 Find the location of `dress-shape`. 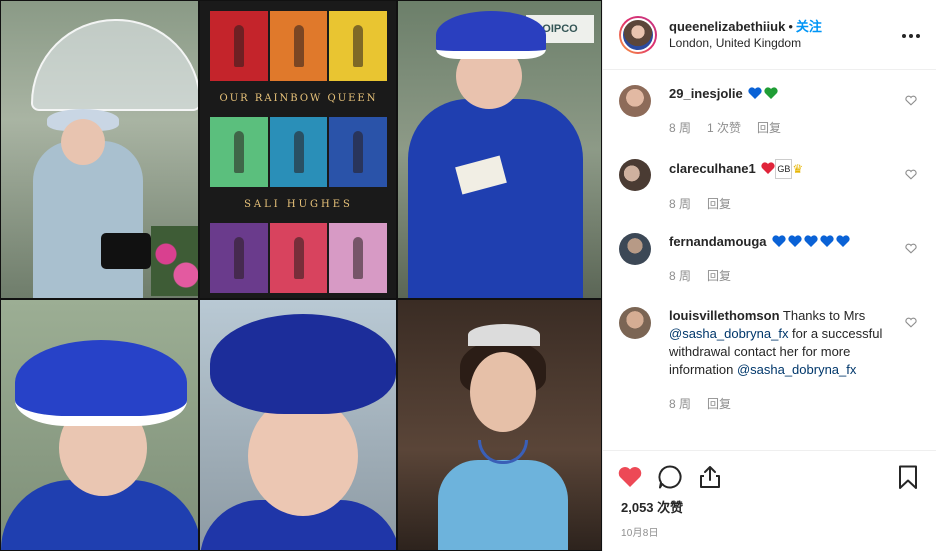

dress-shape is located at coordinates (503, 505).